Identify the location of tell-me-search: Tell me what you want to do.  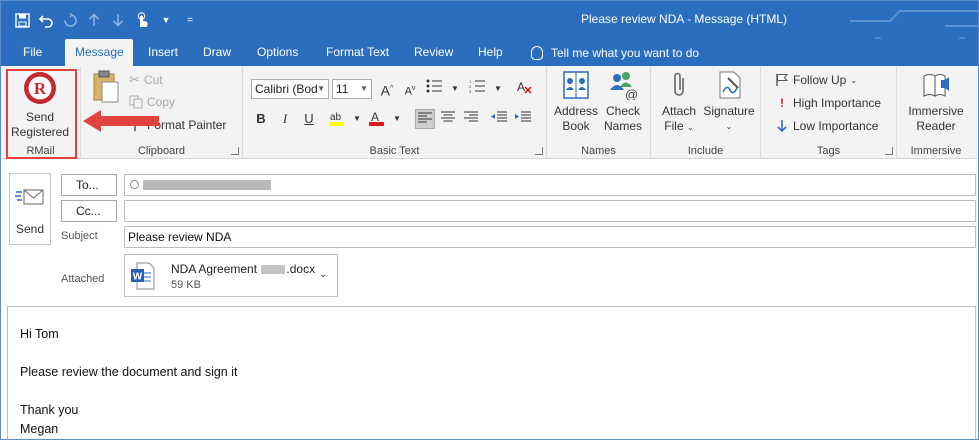
(615, 52).